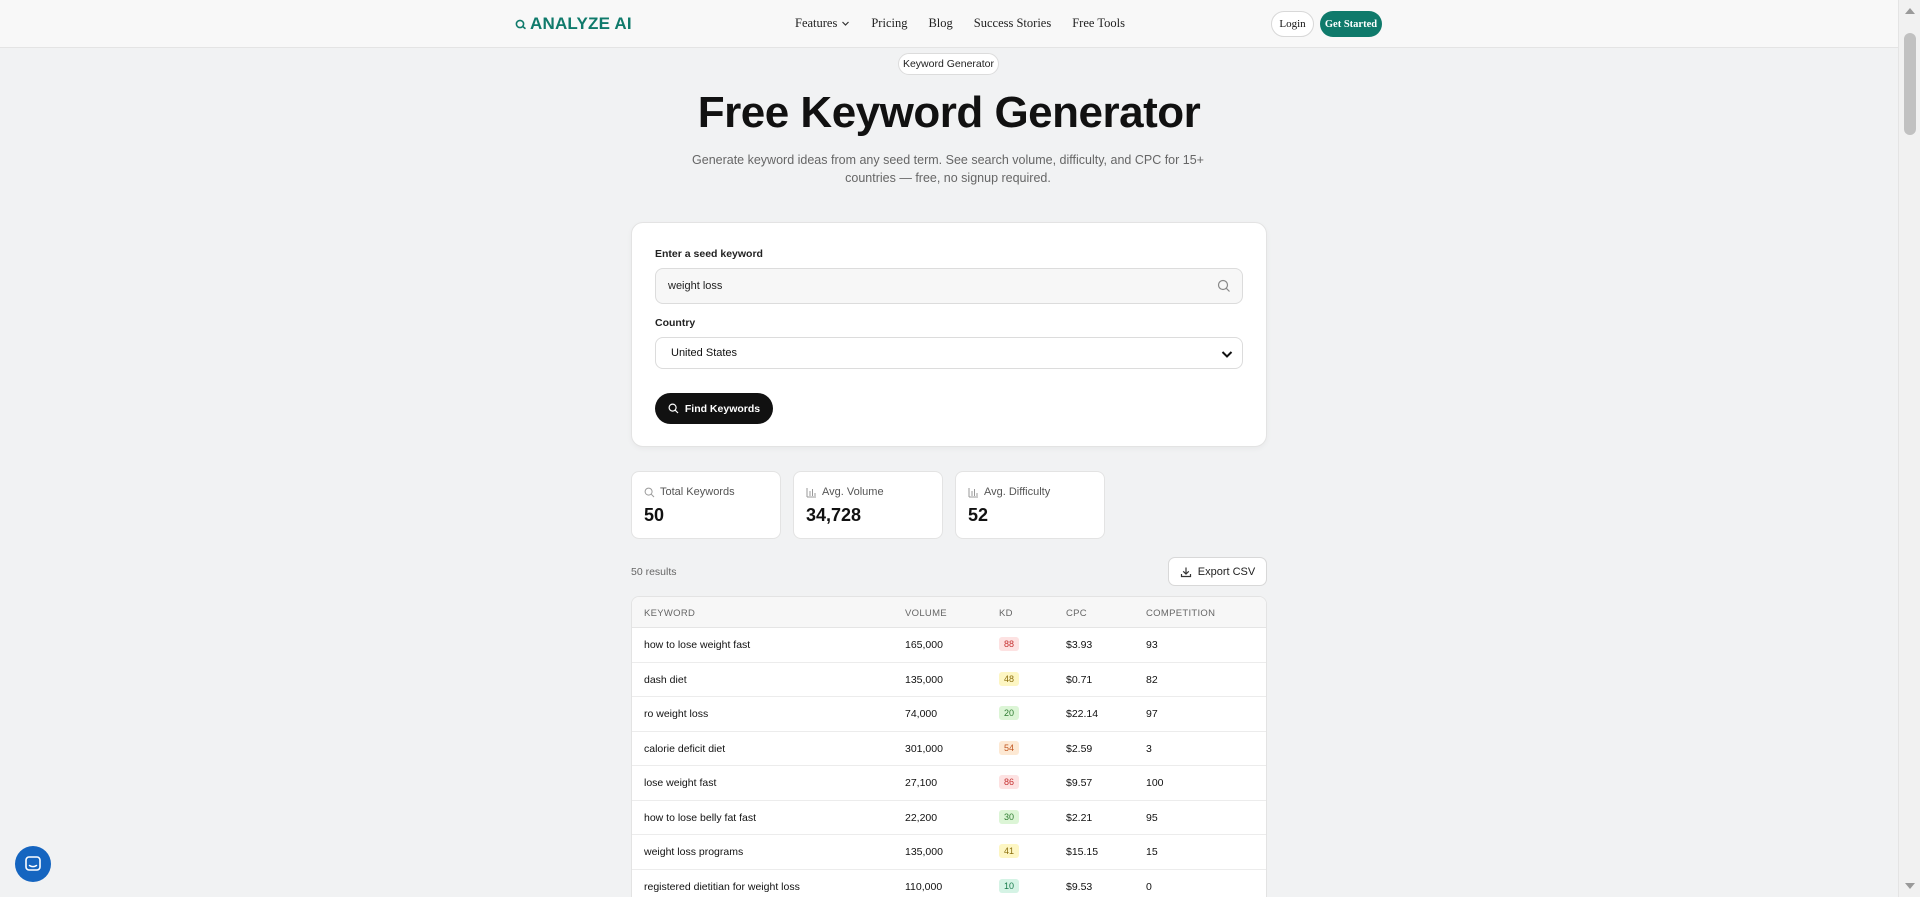 This screenshot has width=1920, height=897. What do you see at coordinates (1910, 84) in the screenshot?
I see `scroll-thumb` at bounding box center [1910, 84].